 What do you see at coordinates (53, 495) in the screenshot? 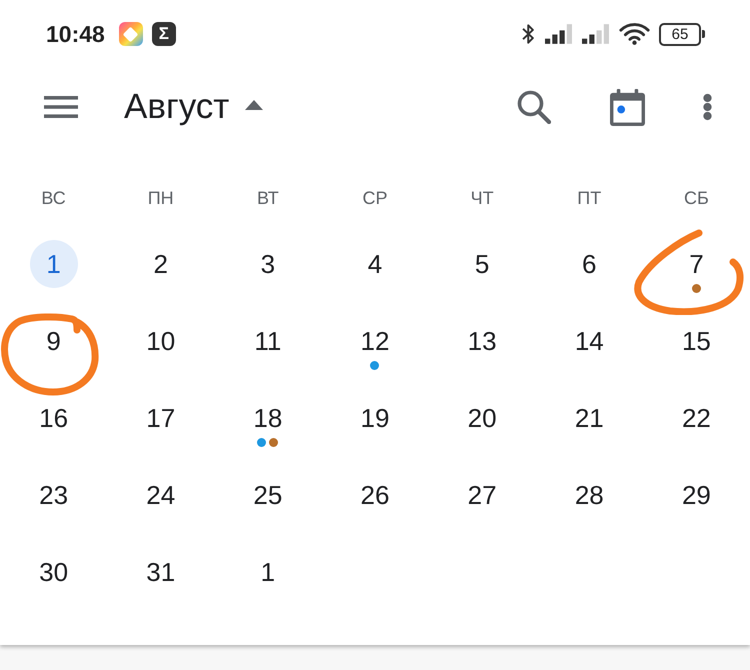
I see `day-number: 23` at bounding box center [53, 495].